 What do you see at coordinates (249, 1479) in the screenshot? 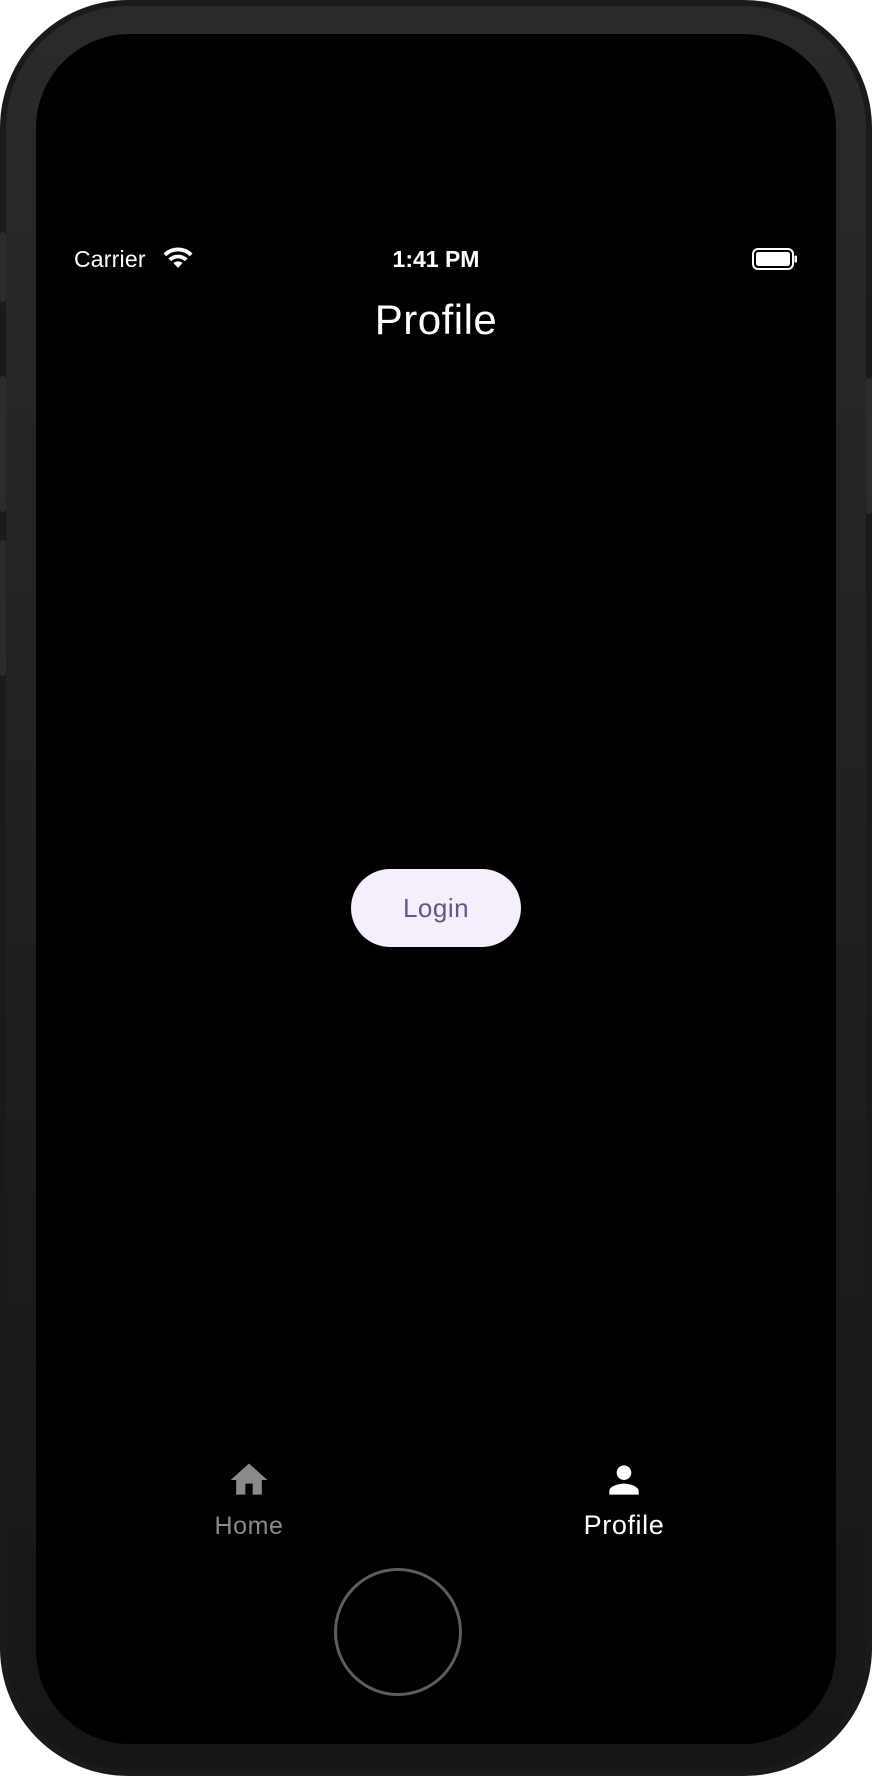
I see `home-icon` at bounding box center [249, 1479].